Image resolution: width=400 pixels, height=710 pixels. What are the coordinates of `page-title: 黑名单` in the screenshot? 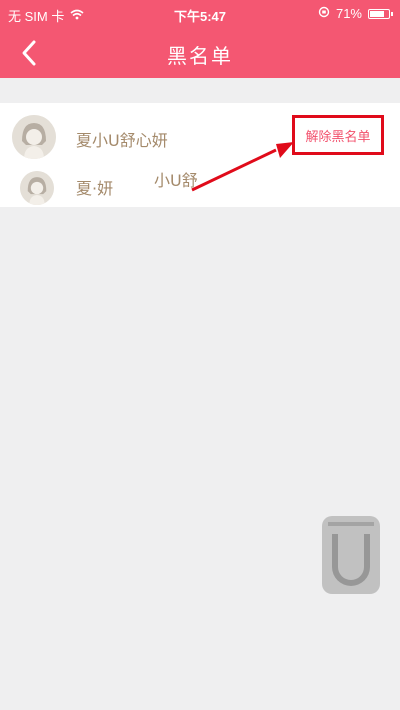 It's located at (200, 56).